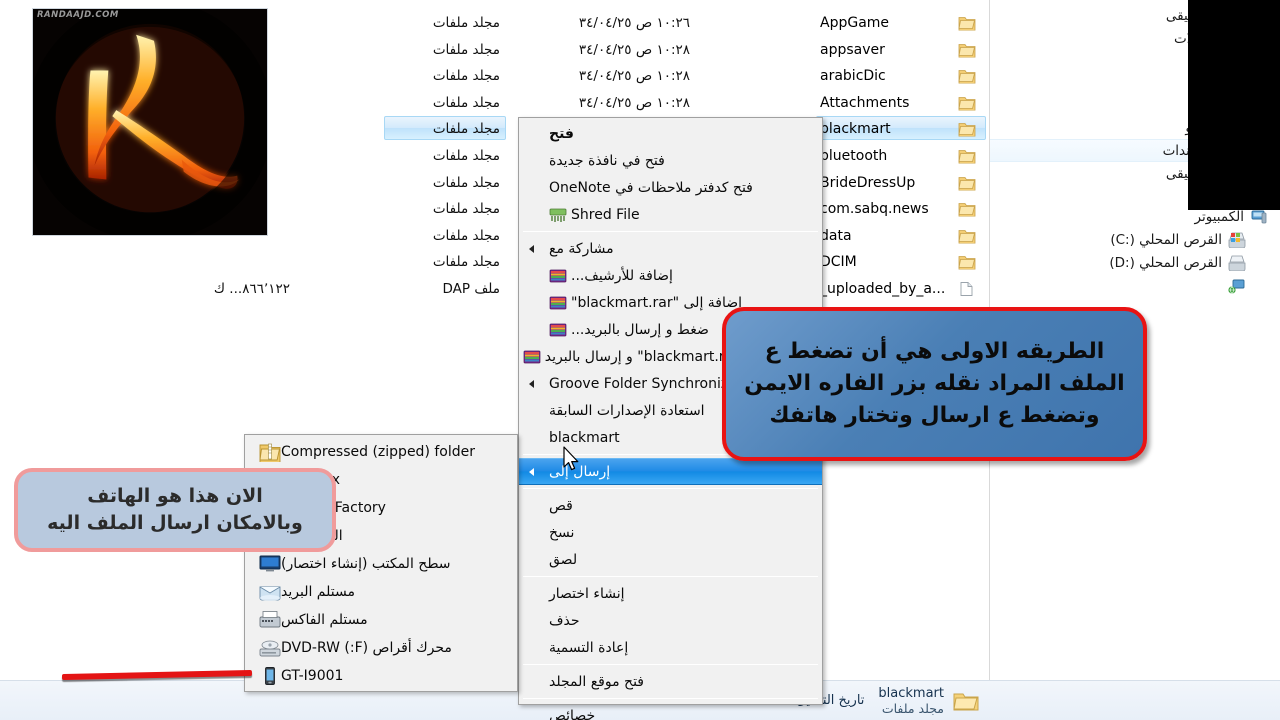 This screenshot has width=1280, height=720. Describe the element at coordinates (900, 23) in the screenshot. I see `file-name-cell: AppGame` at that location.